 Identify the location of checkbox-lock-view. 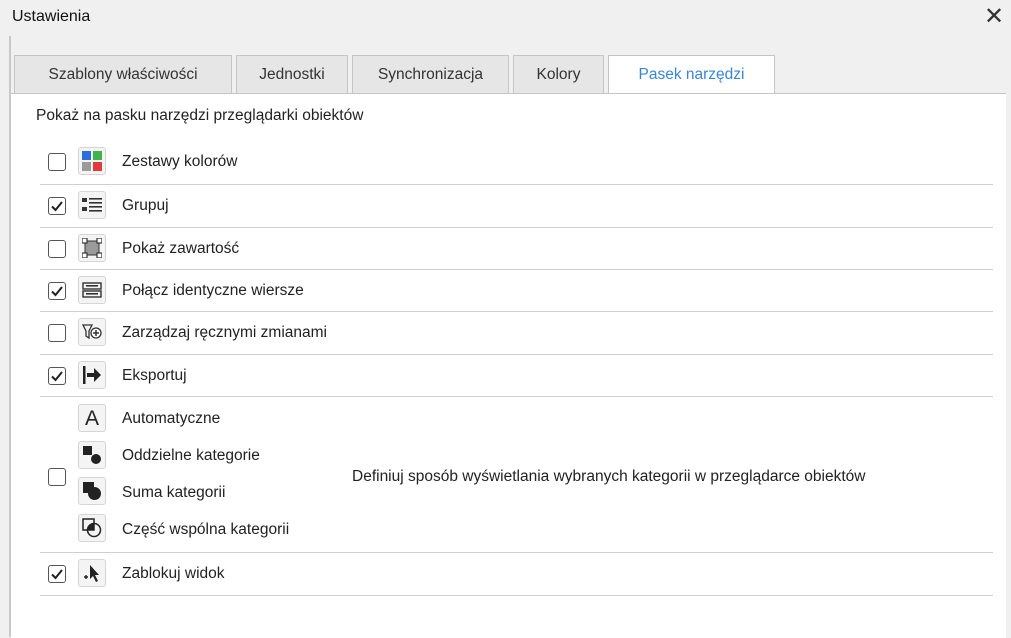
(57, 574).